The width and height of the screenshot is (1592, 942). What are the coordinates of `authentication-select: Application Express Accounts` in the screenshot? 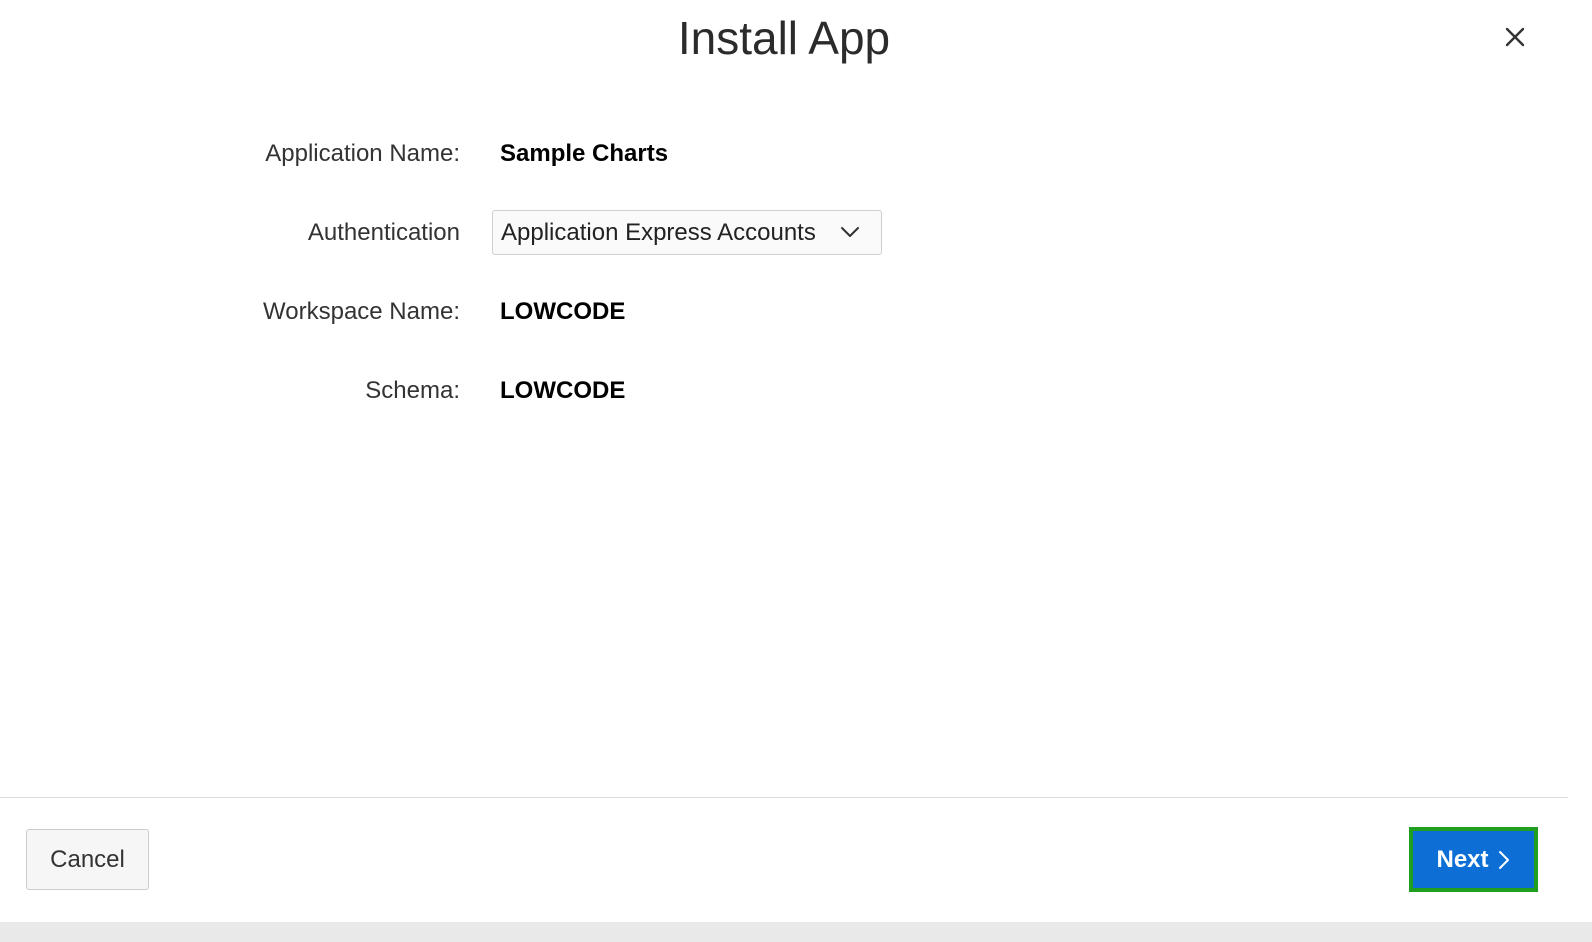 It's located at (687, 232).